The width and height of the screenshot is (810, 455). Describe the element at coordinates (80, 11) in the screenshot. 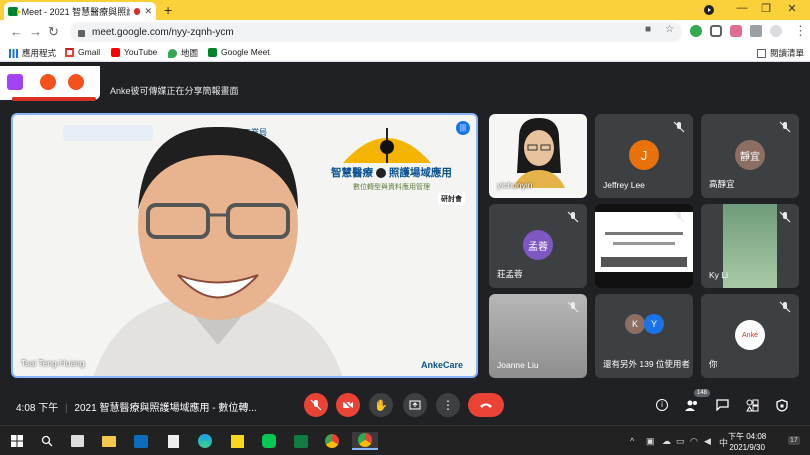

I see `browser-tab: Meet - 2021 智慧醫療與照護... ✕` at that location.